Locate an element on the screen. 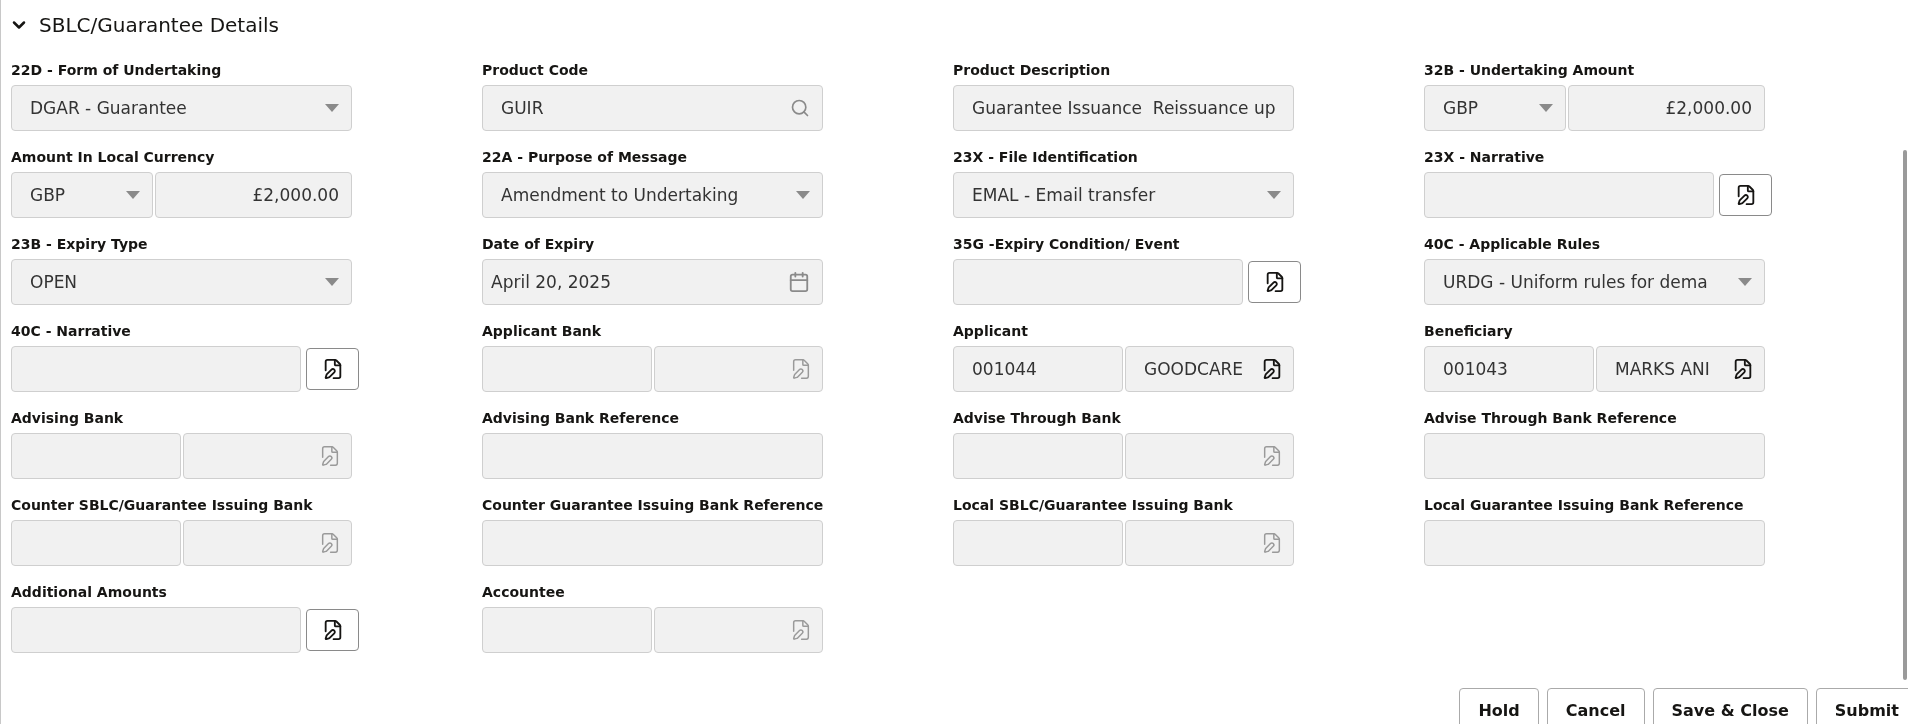 The width and height of the screenshot is (1908, 724). field-label: 35G -Expiry Condition/ Event is located at coordinates (1067, 245).